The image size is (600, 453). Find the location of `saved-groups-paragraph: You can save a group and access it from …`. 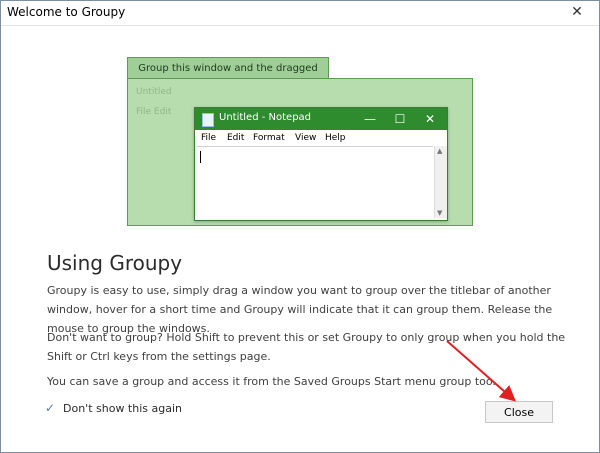

saved-groups-paragraph: You can save a group and access it from … is located at coordinates (271, 381).